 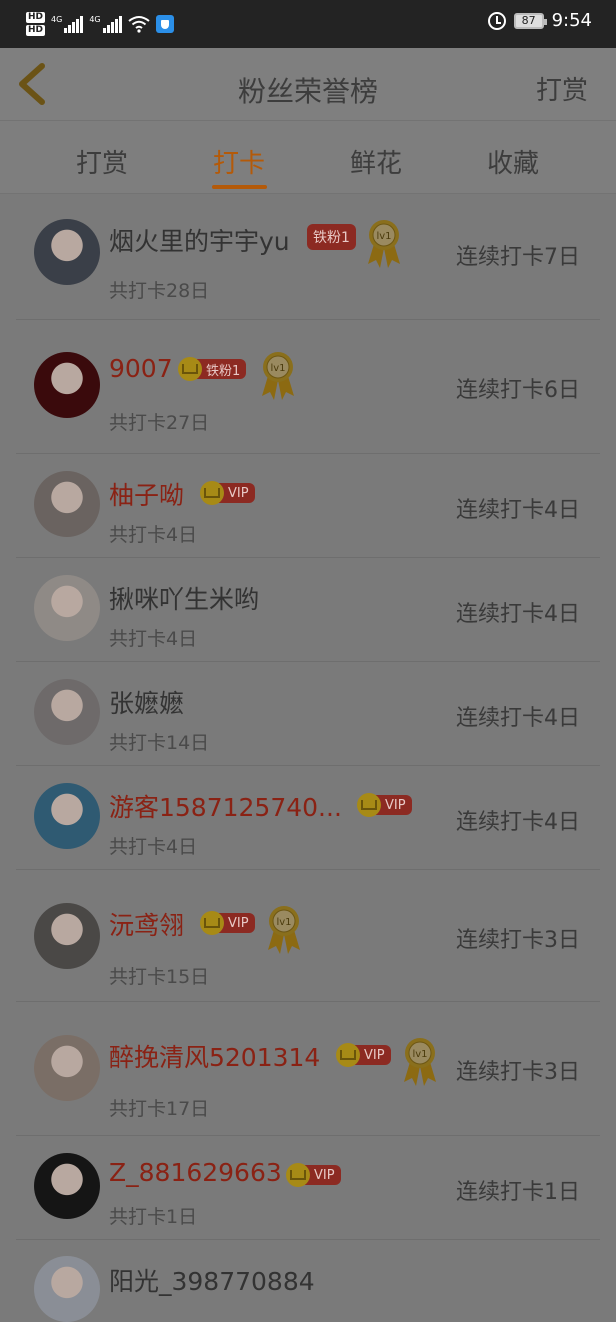 I want to click on tab-active-indicator, so click(x=239, y=187).